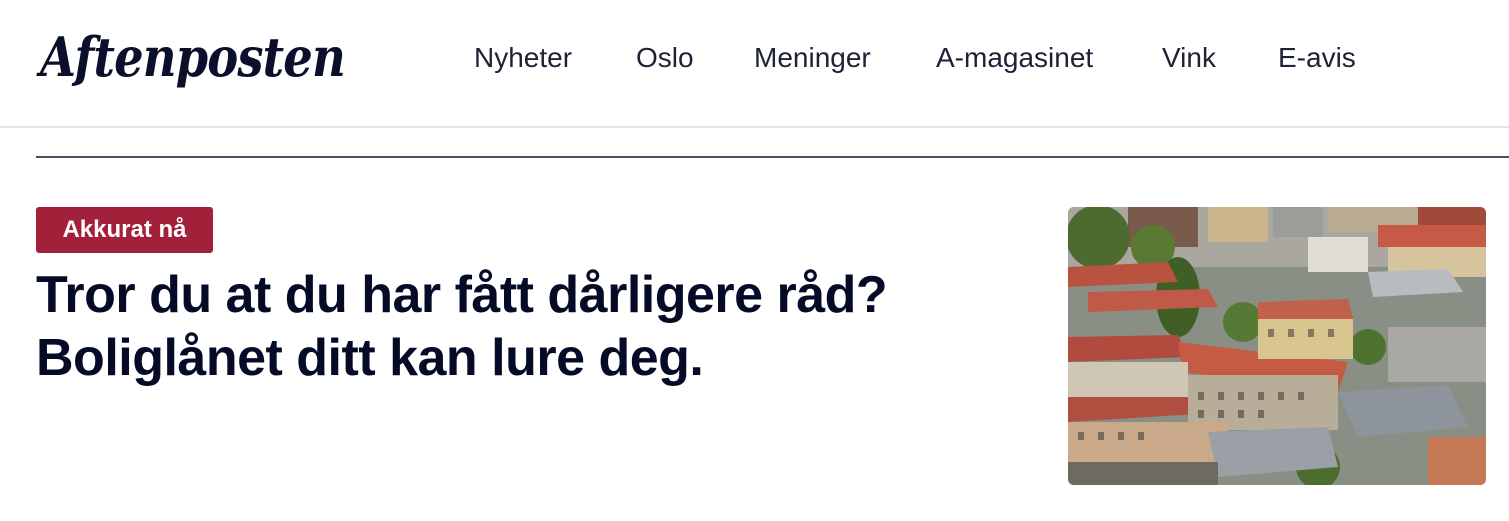 The height and width of the screenshot is (521, 1509). I want to click on headline-line-2: Boliglånet ditt kan lure deg., so click(370, 358).